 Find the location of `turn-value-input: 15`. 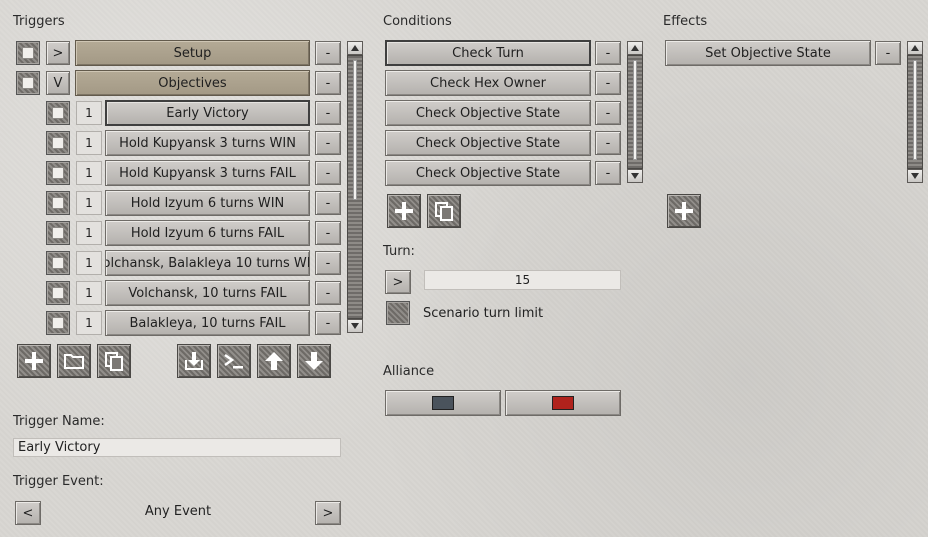

turn-value-input: 15 is located at coordinates (522, 280).